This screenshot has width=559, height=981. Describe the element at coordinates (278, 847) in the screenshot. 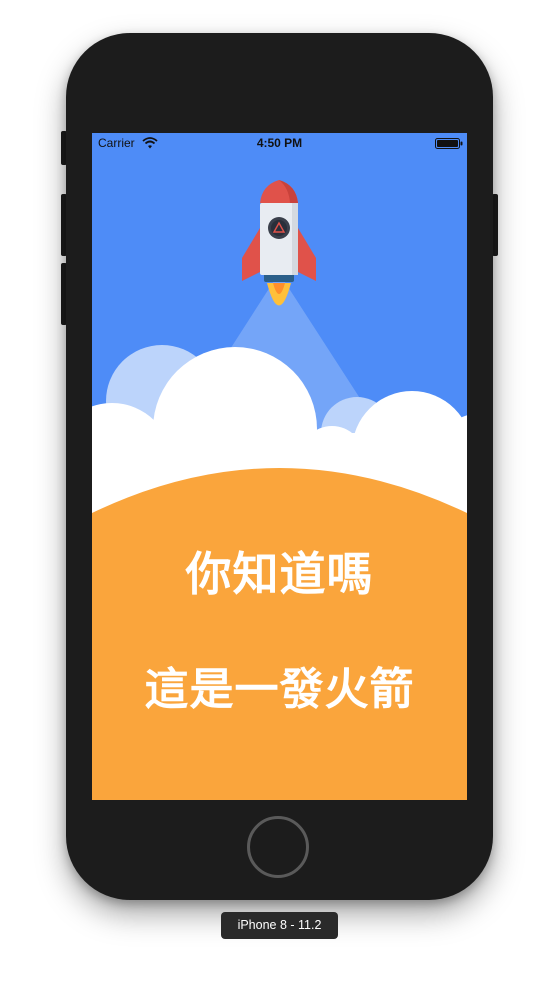

I see `home-button` at that location.